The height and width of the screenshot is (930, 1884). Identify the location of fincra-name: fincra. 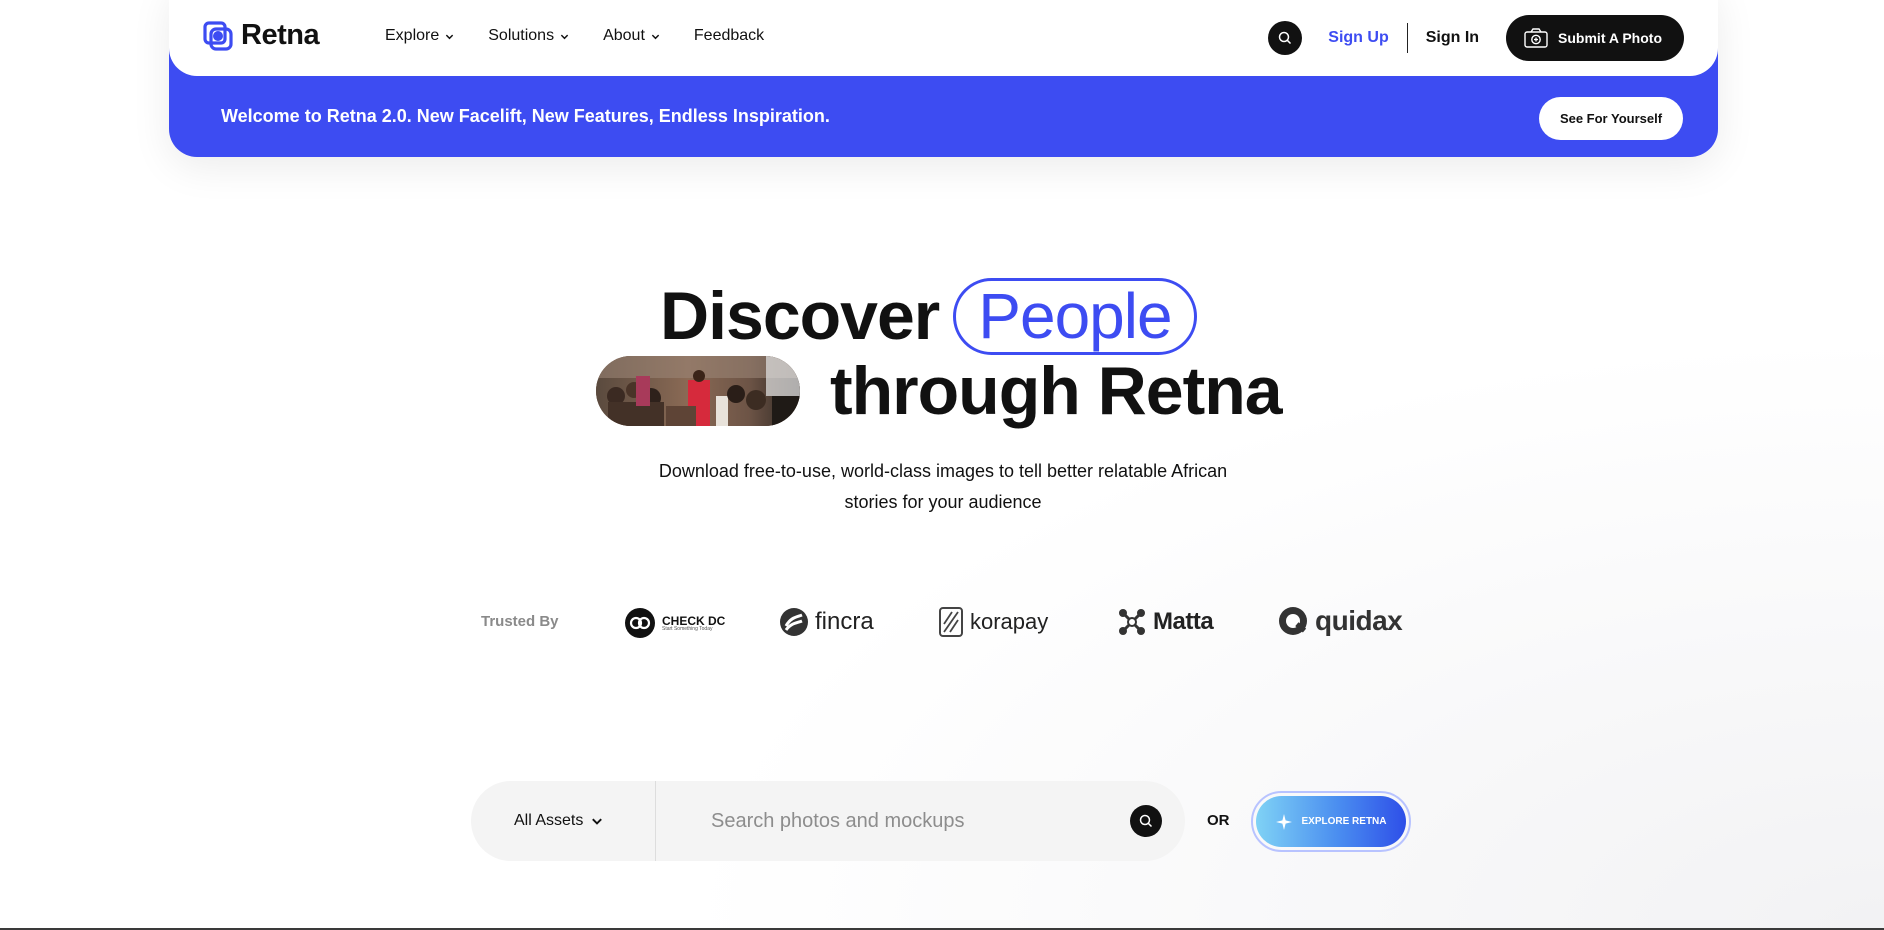
(844, 621).